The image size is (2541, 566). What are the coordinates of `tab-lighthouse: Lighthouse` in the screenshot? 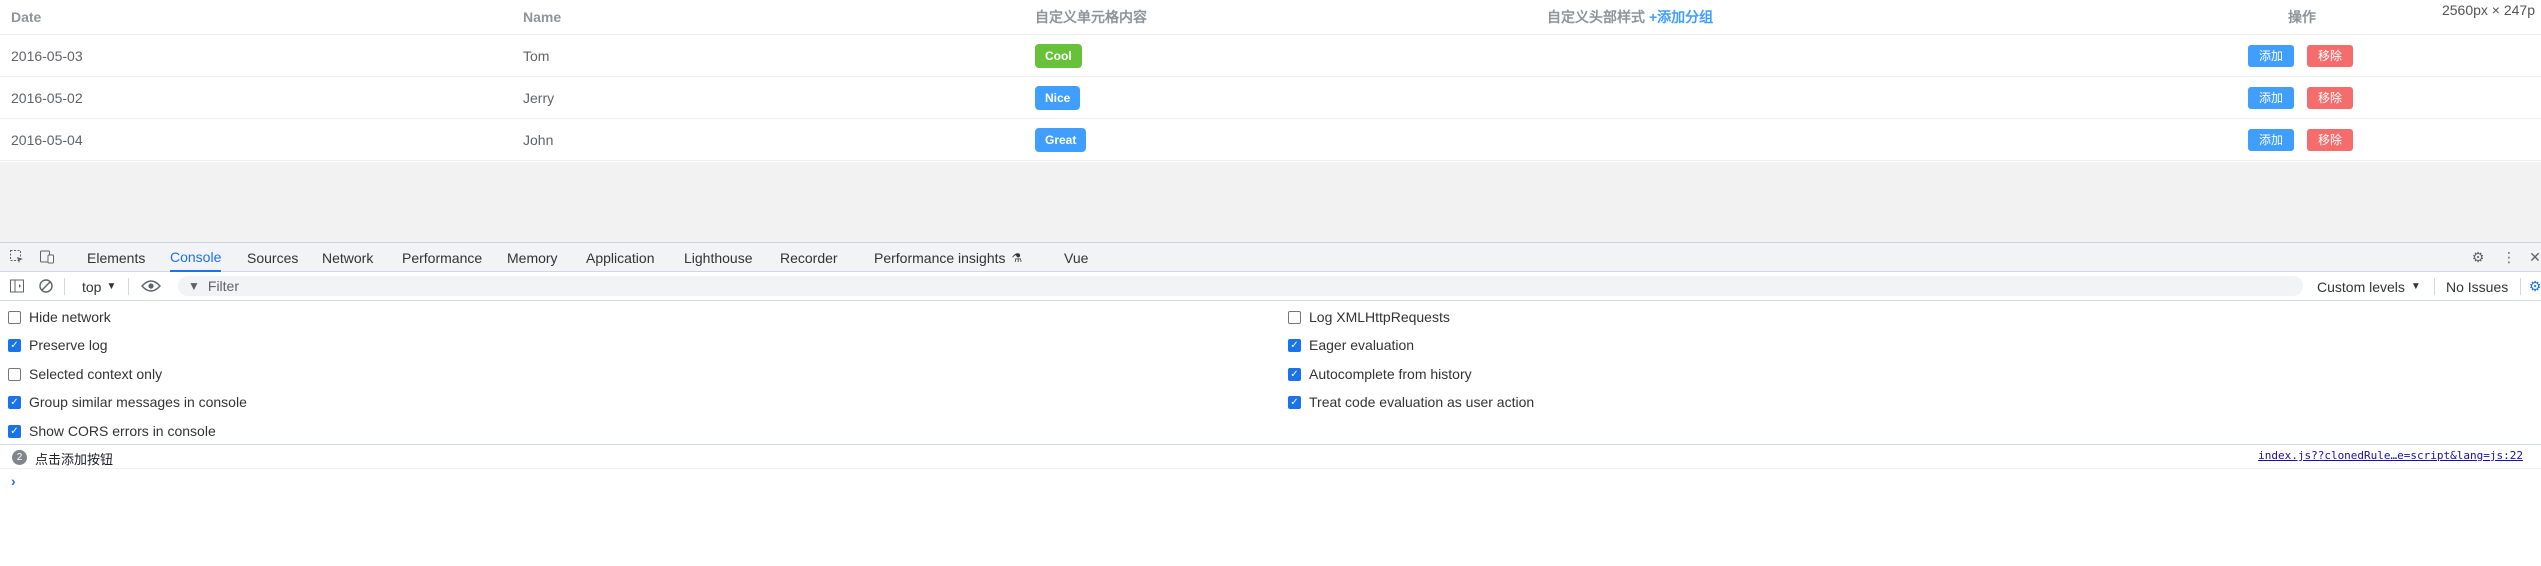 It's located at (718, 257).